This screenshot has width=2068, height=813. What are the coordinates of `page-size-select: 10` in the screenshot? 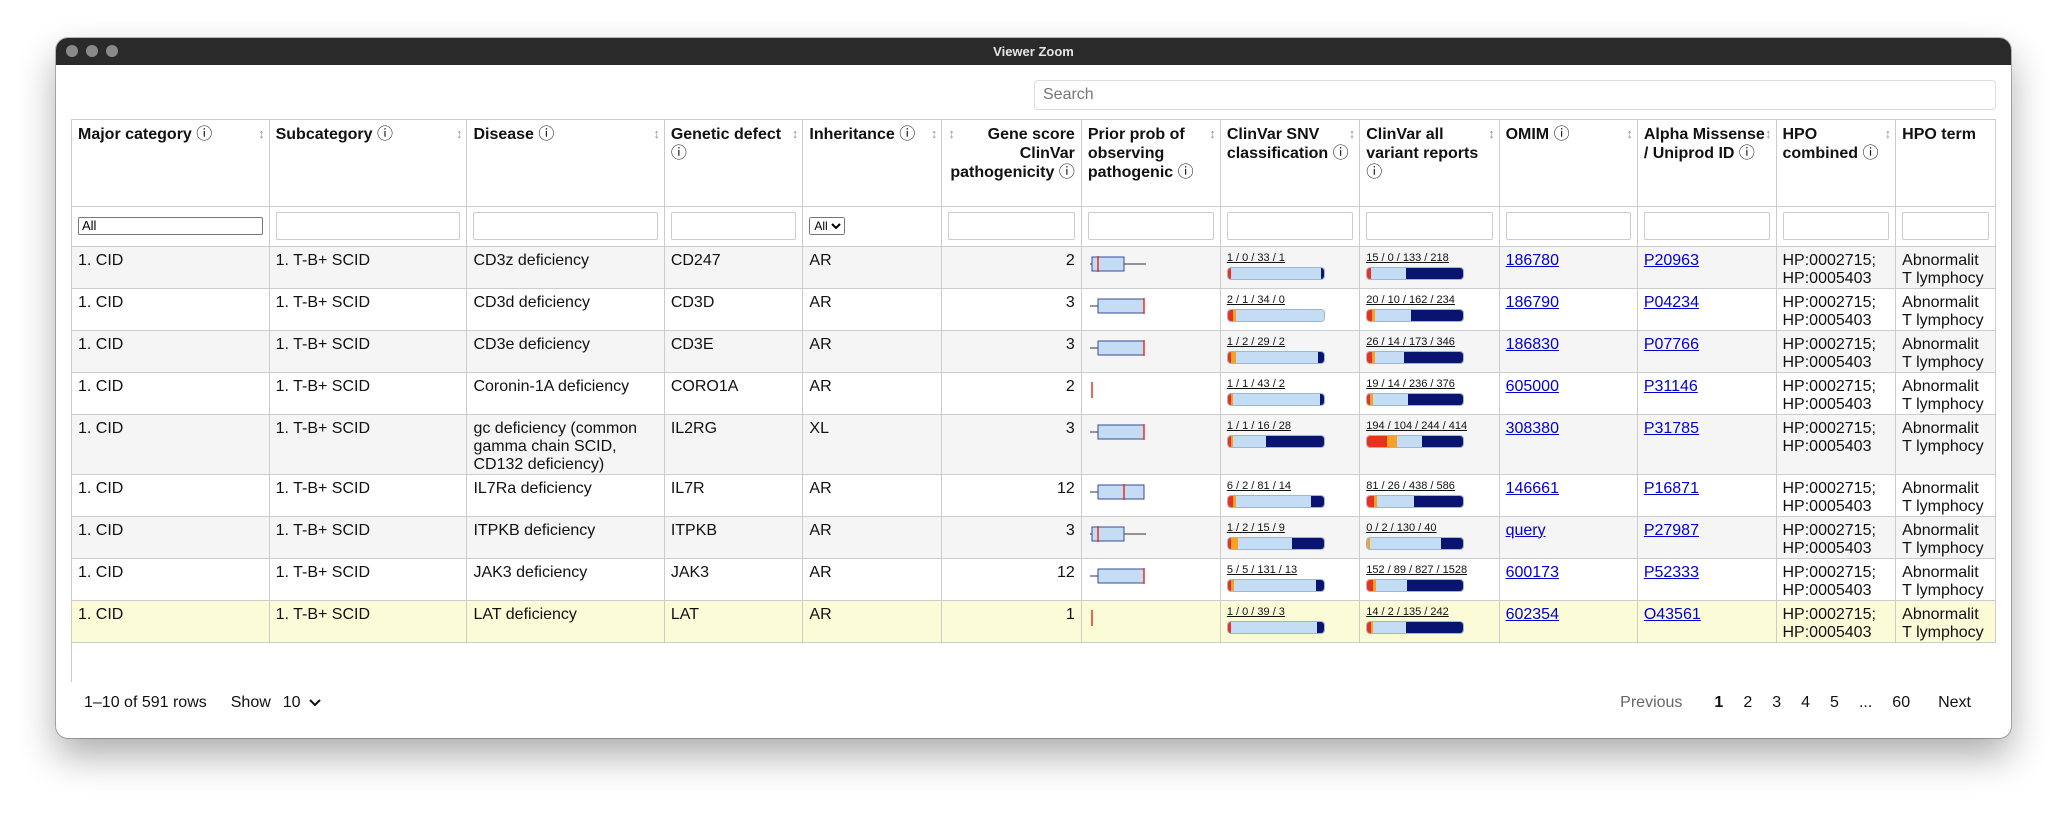 It's located at (302, 703).